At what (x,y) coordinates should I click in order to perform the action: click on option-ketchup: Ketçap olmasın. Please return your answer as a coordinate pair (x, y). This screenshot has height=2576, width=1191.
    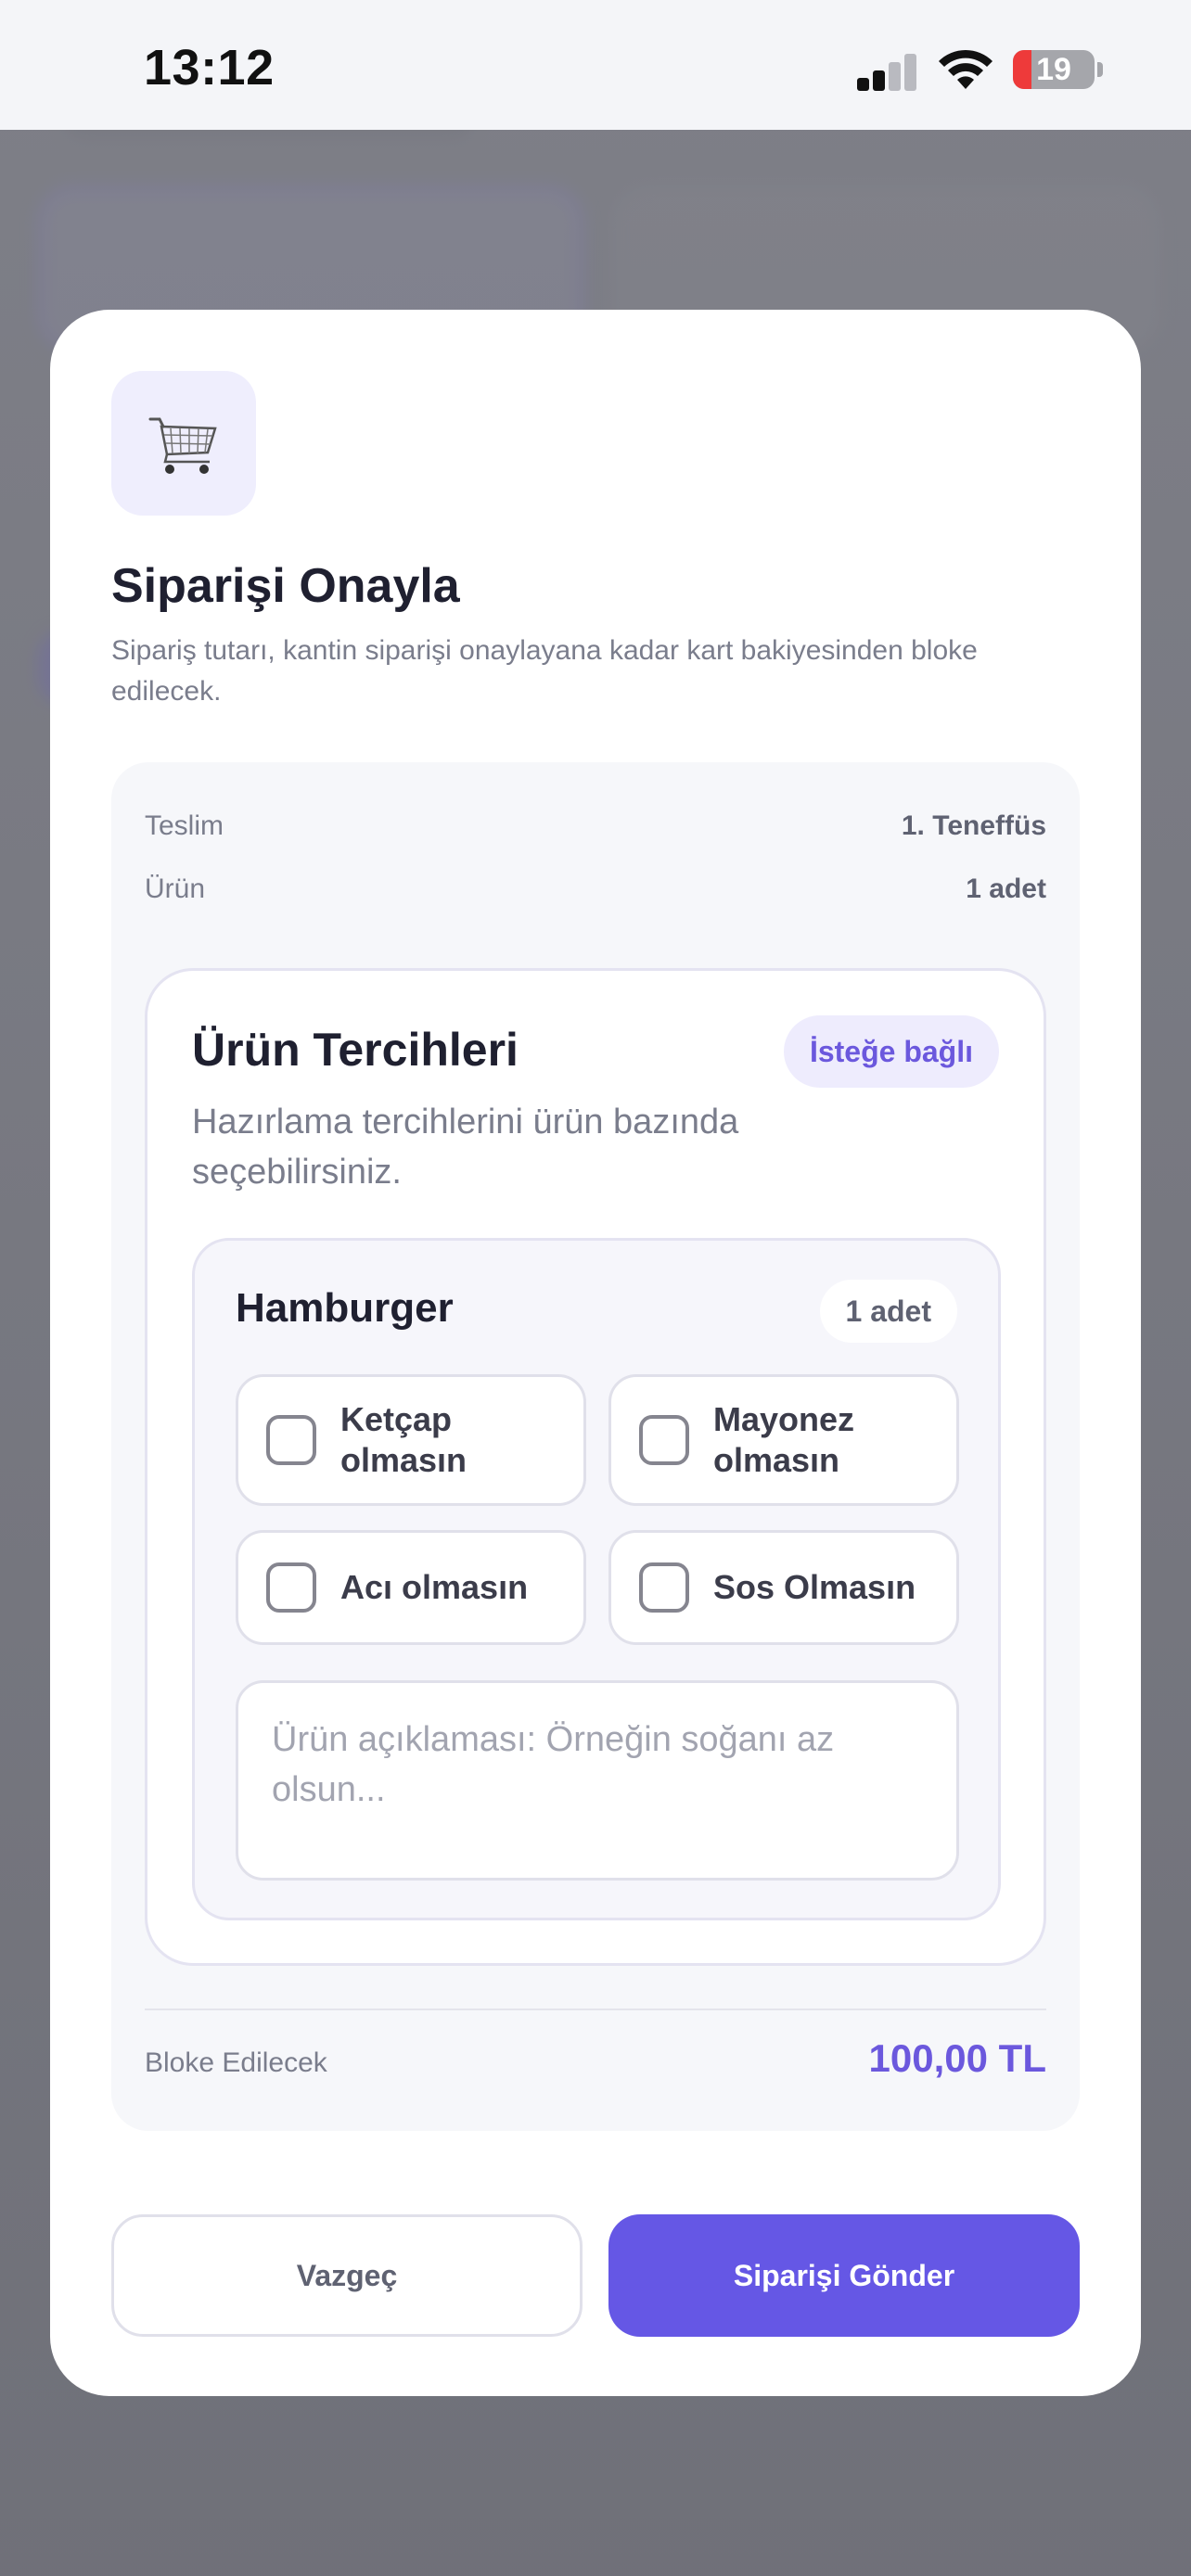
    Looking at the image, I should click on (411, 1440).